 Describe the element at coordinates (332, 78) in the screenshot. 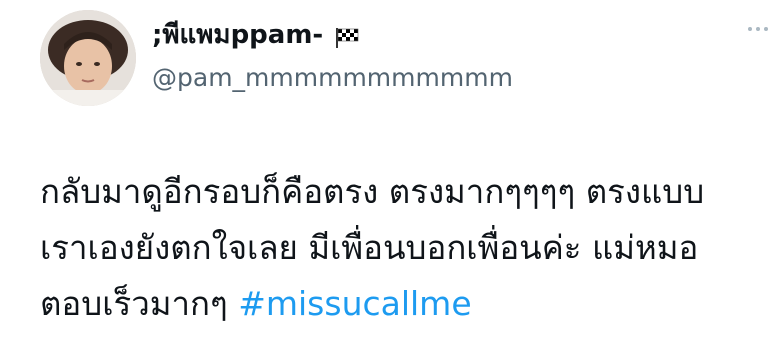

I see `user-handle: @pam_mmmmmmmmmmm` at that location.